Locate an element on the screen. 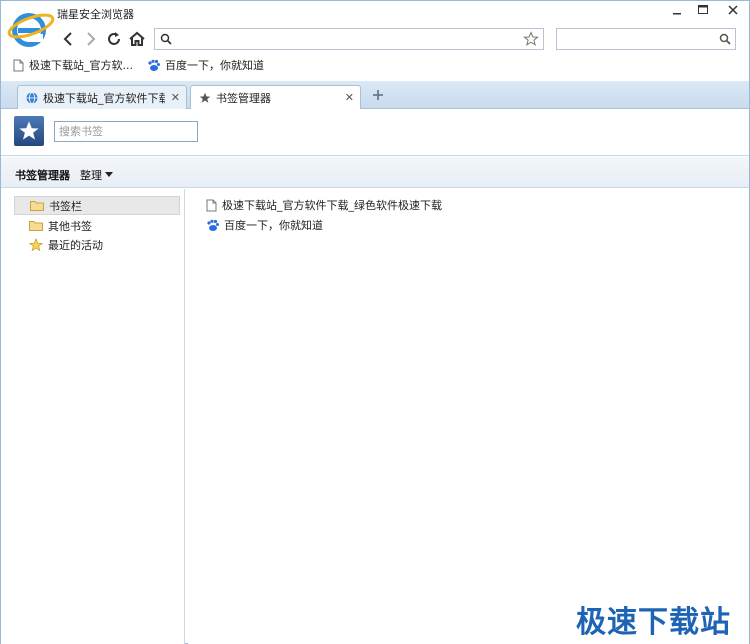 The image size is (750, 644). watermark: 极速下载站 is located at coordinates (653, 622).